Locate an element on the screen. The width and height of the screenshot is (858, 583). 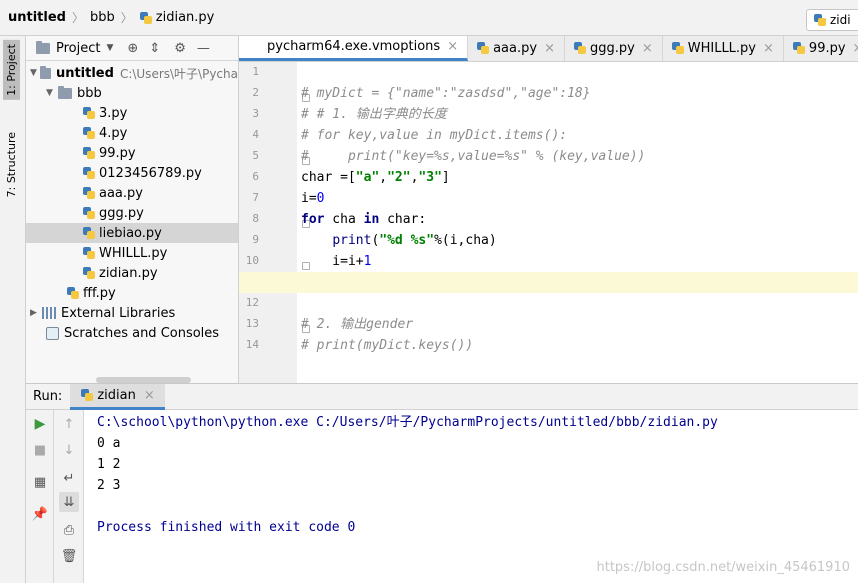
code-line: char =["a","2","3"] is located at coordinates (579, 177).